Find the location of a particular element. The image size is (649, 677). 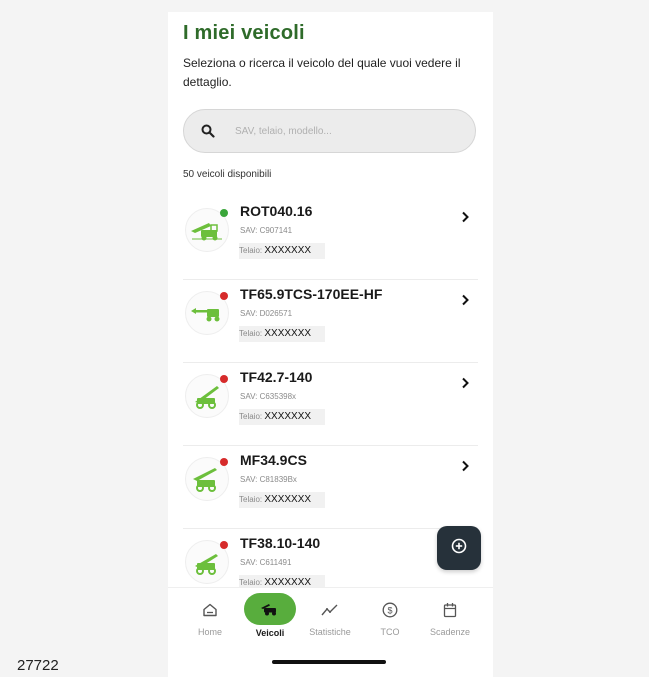

tab-statistiche: Statistiche is located at coordinates (330, 618).